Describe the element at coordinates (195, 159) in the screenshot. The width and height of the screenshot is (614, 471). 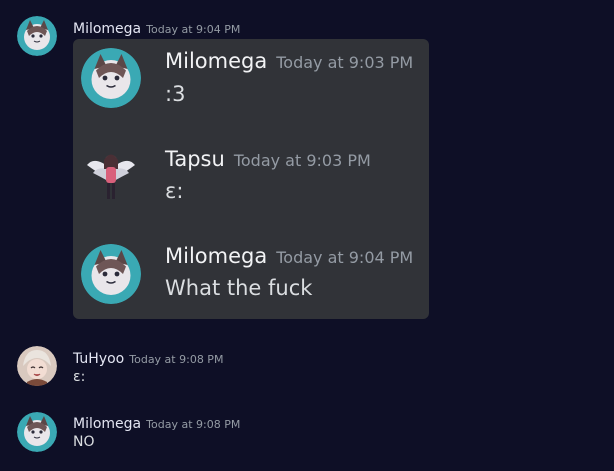
I see `author-name: Tapsu` at that location.